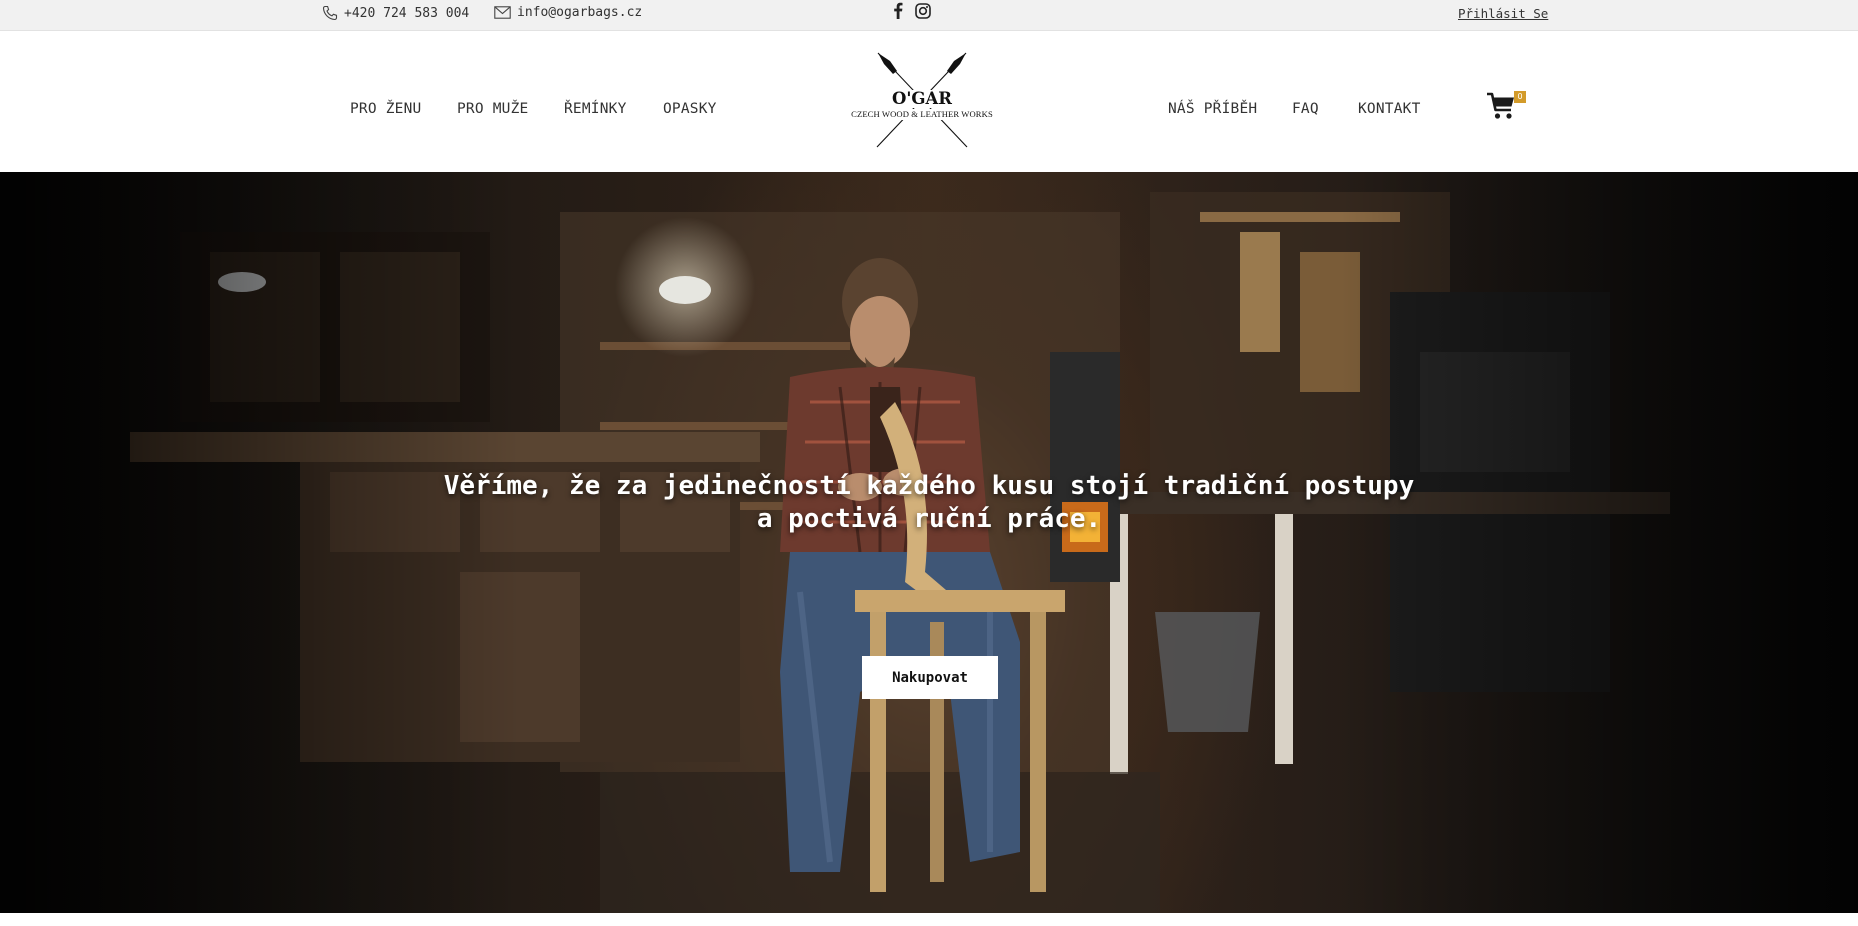 This screenshot has height=926, width=1858. Describe the element at coordinates (912, 12) in the screenshot. I see `social-links` at that location.